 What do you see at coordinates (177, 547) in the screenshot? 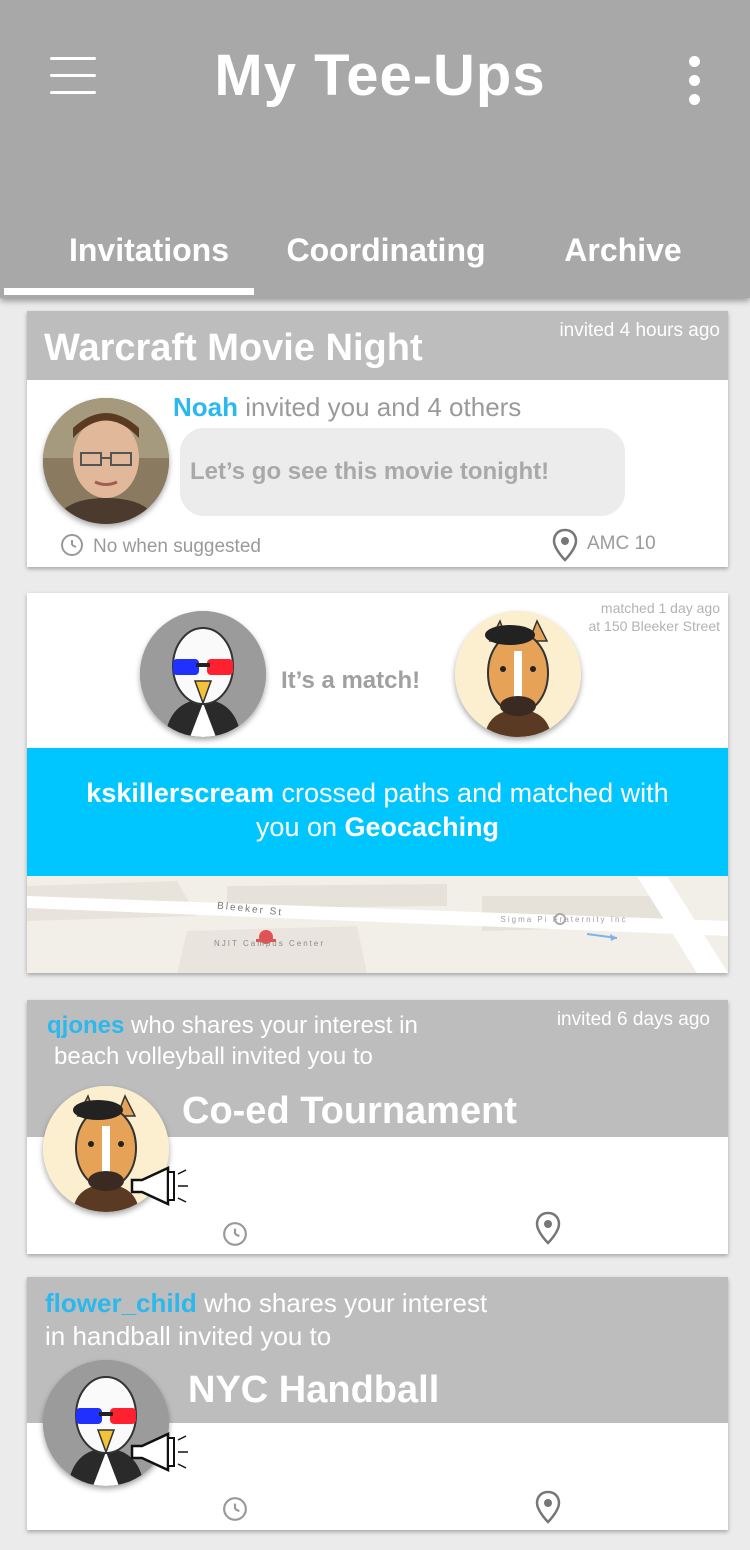
I see `when-text: No when suggested` at bounding box center [177, 547].